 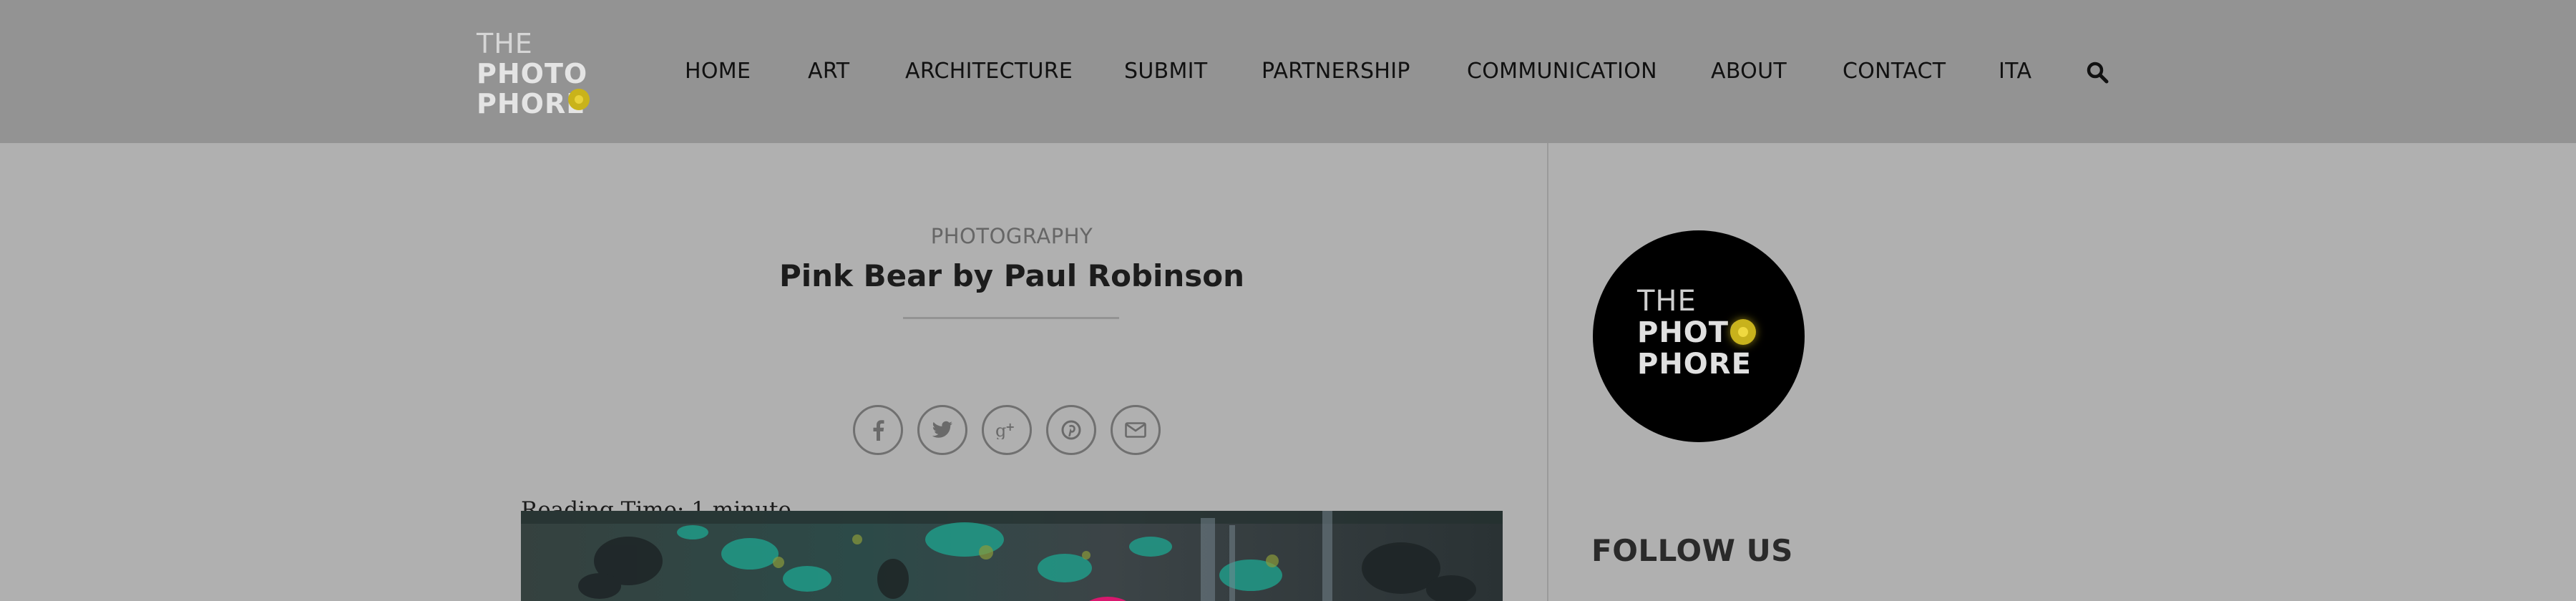 I want to click on nav-item-partnership: PARTNERSHIP, so click(x=1336, y=71).